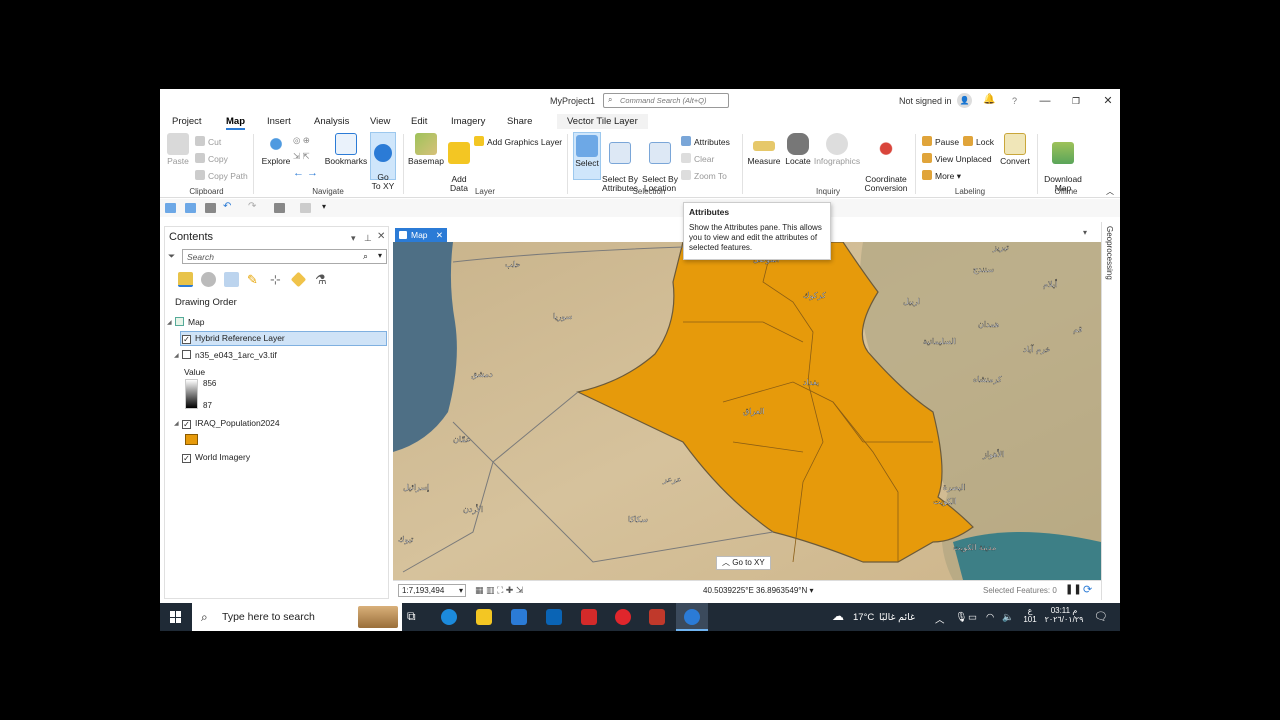  Describe the element at coordinates (1108, 101) in the screenshot. I see `close-button: ✕` at that location.